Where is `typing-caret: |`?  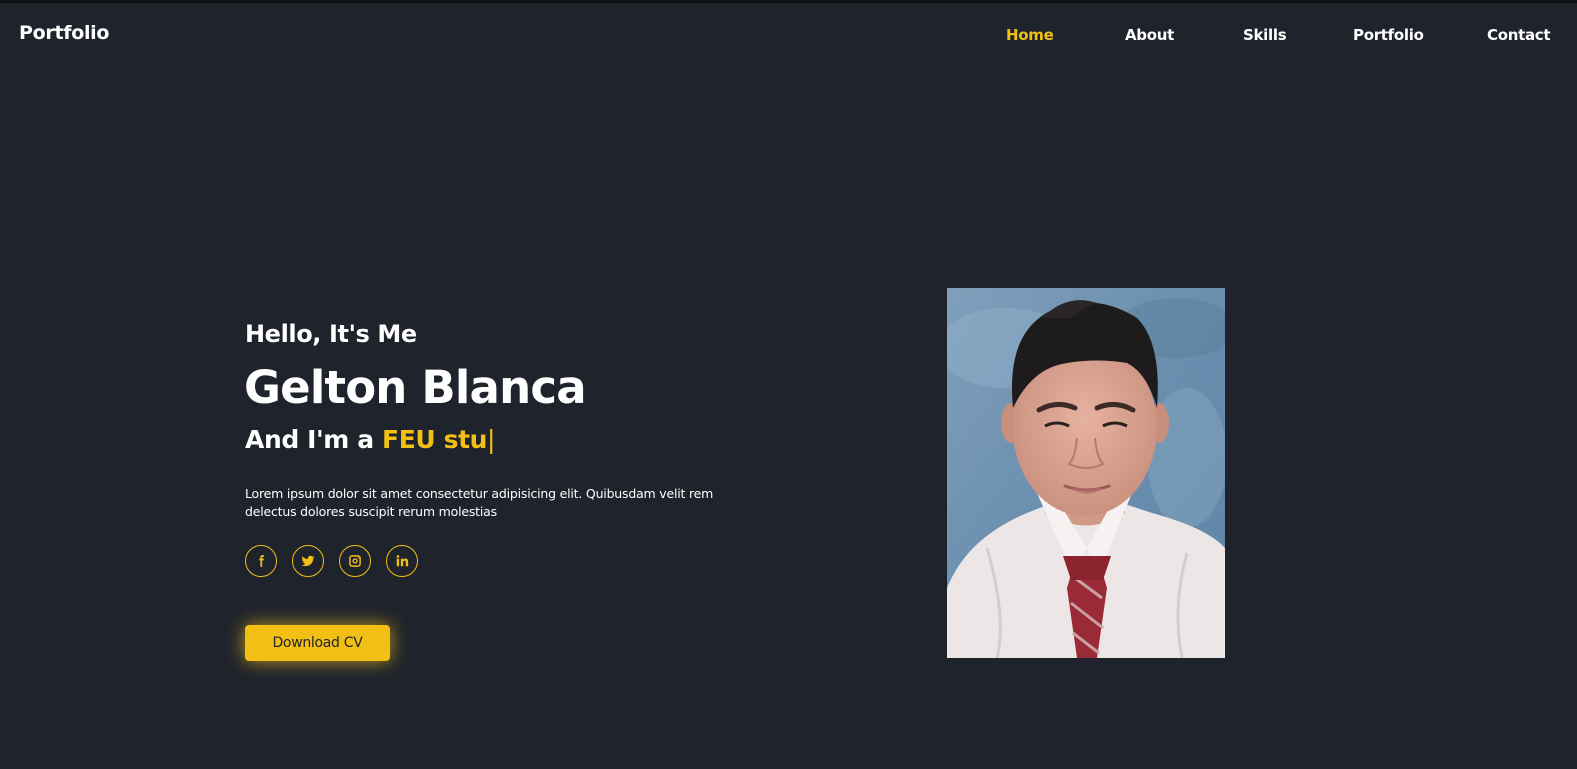
typing-caret: | is located at coordinates (491, 439).